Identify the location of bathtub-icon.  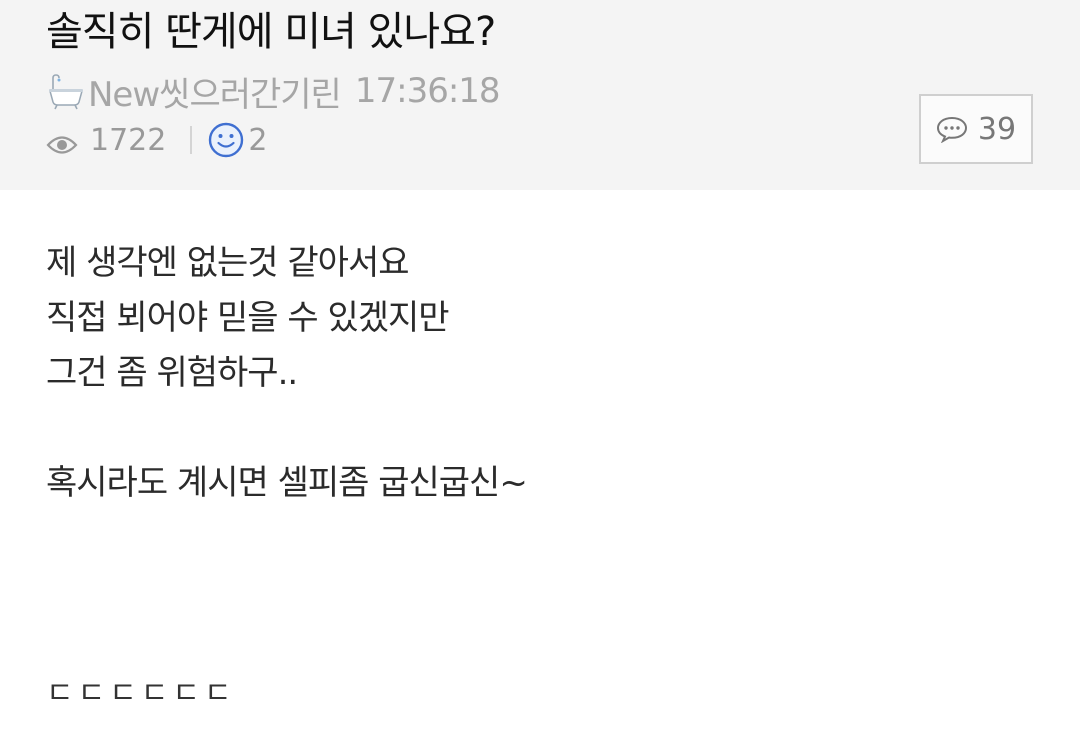
(66, 91).